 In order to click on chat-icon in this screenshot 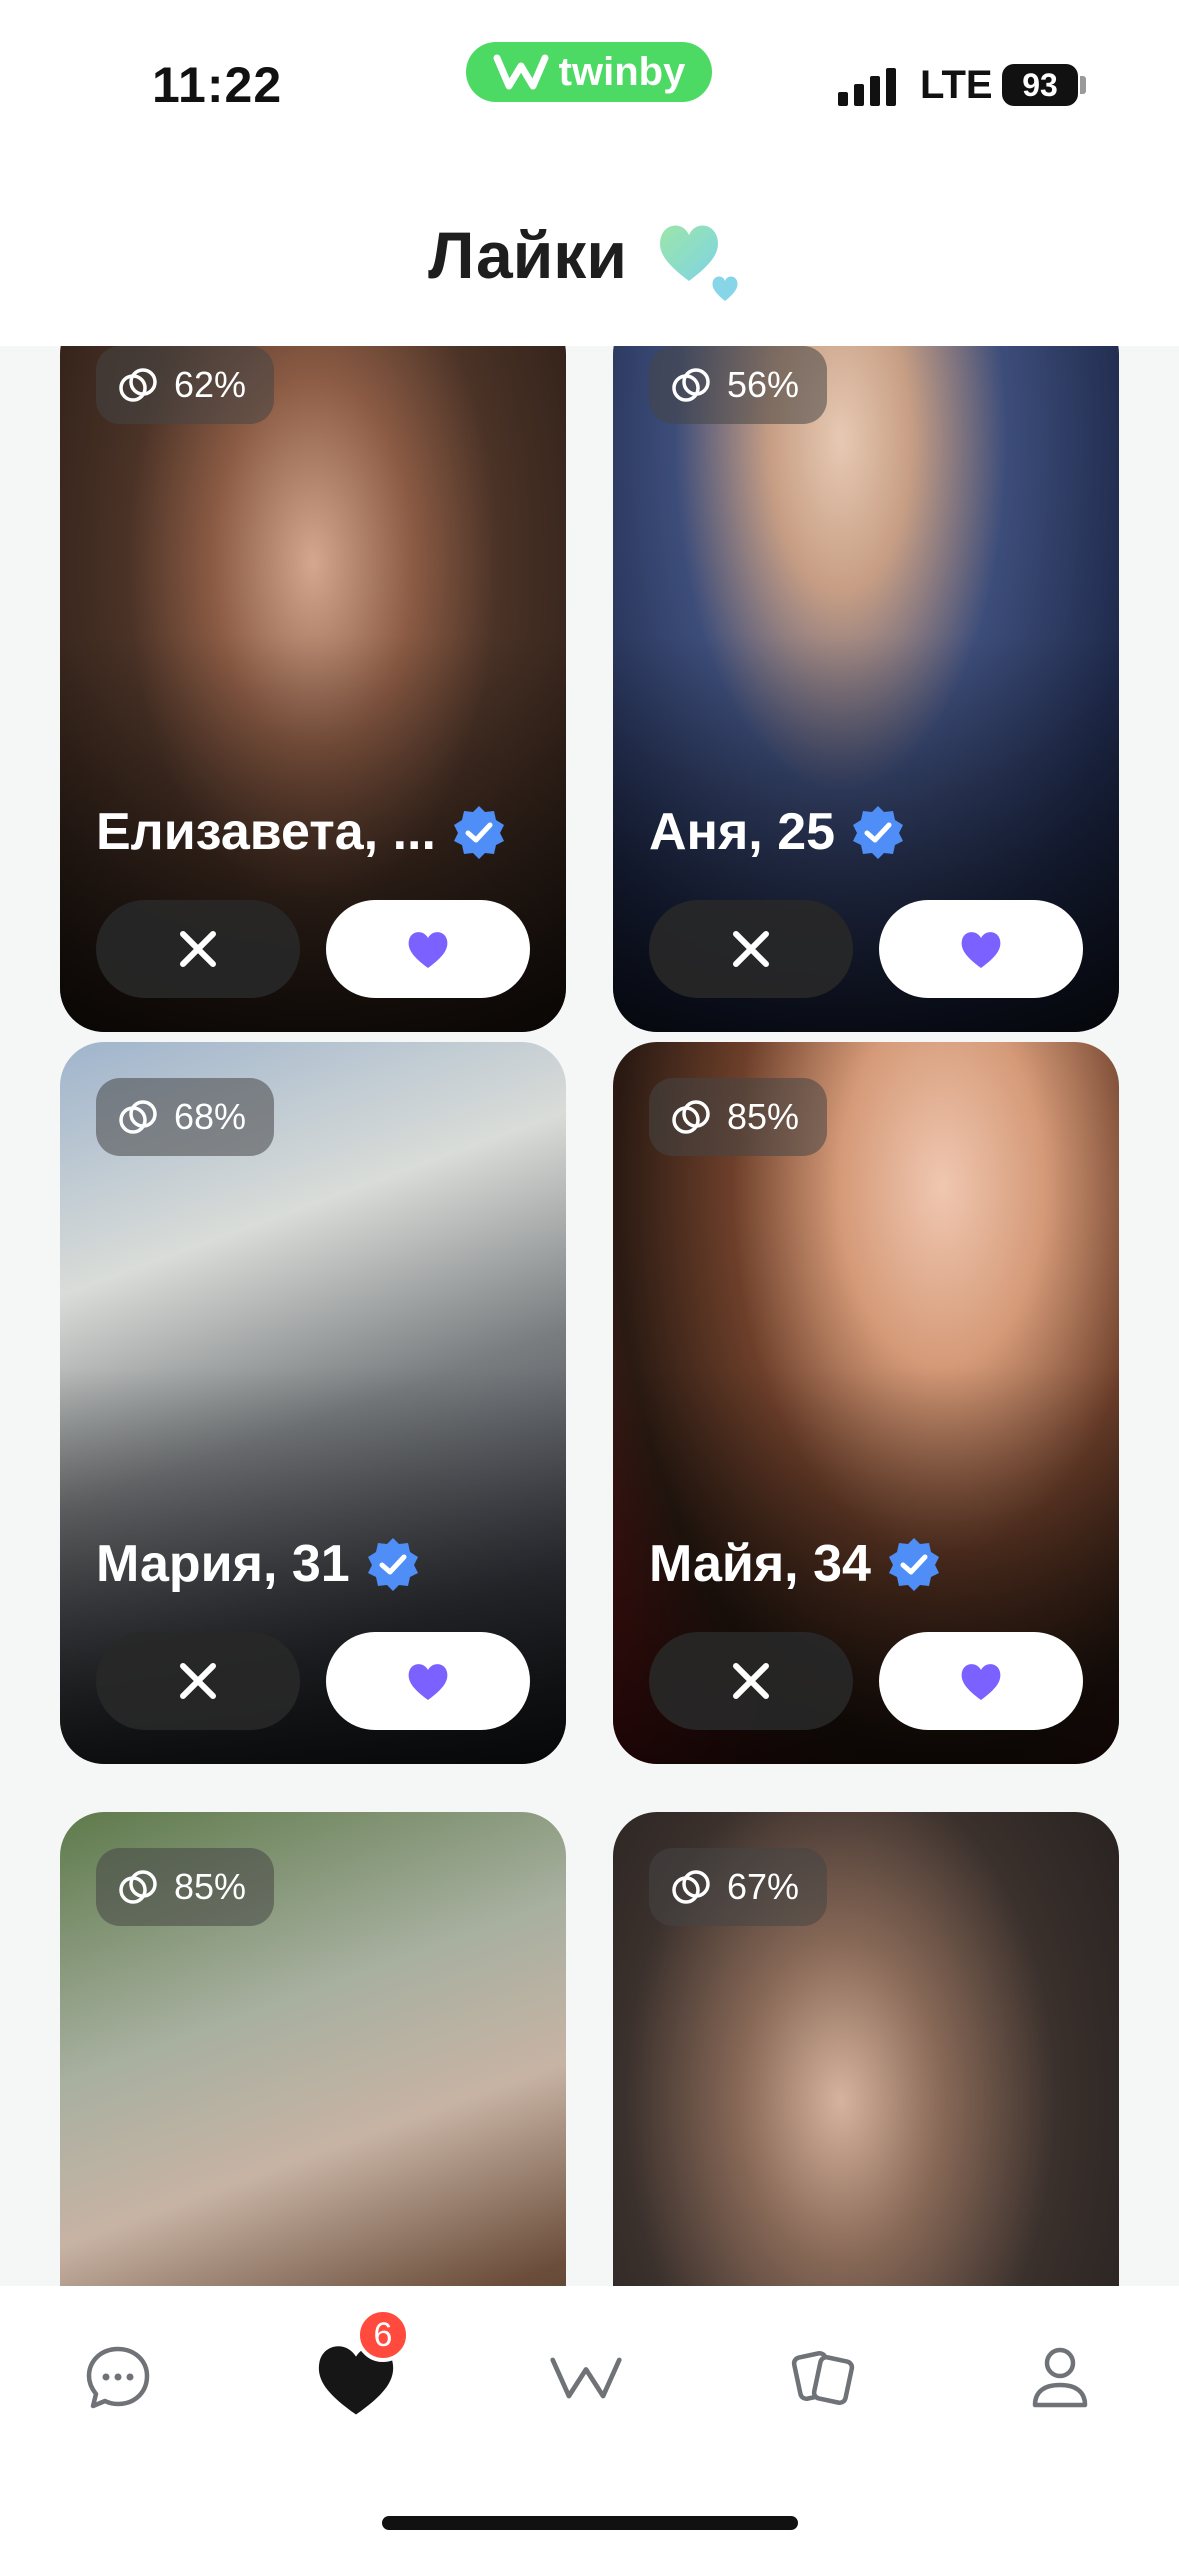, I will do `click(118, 2377)`.